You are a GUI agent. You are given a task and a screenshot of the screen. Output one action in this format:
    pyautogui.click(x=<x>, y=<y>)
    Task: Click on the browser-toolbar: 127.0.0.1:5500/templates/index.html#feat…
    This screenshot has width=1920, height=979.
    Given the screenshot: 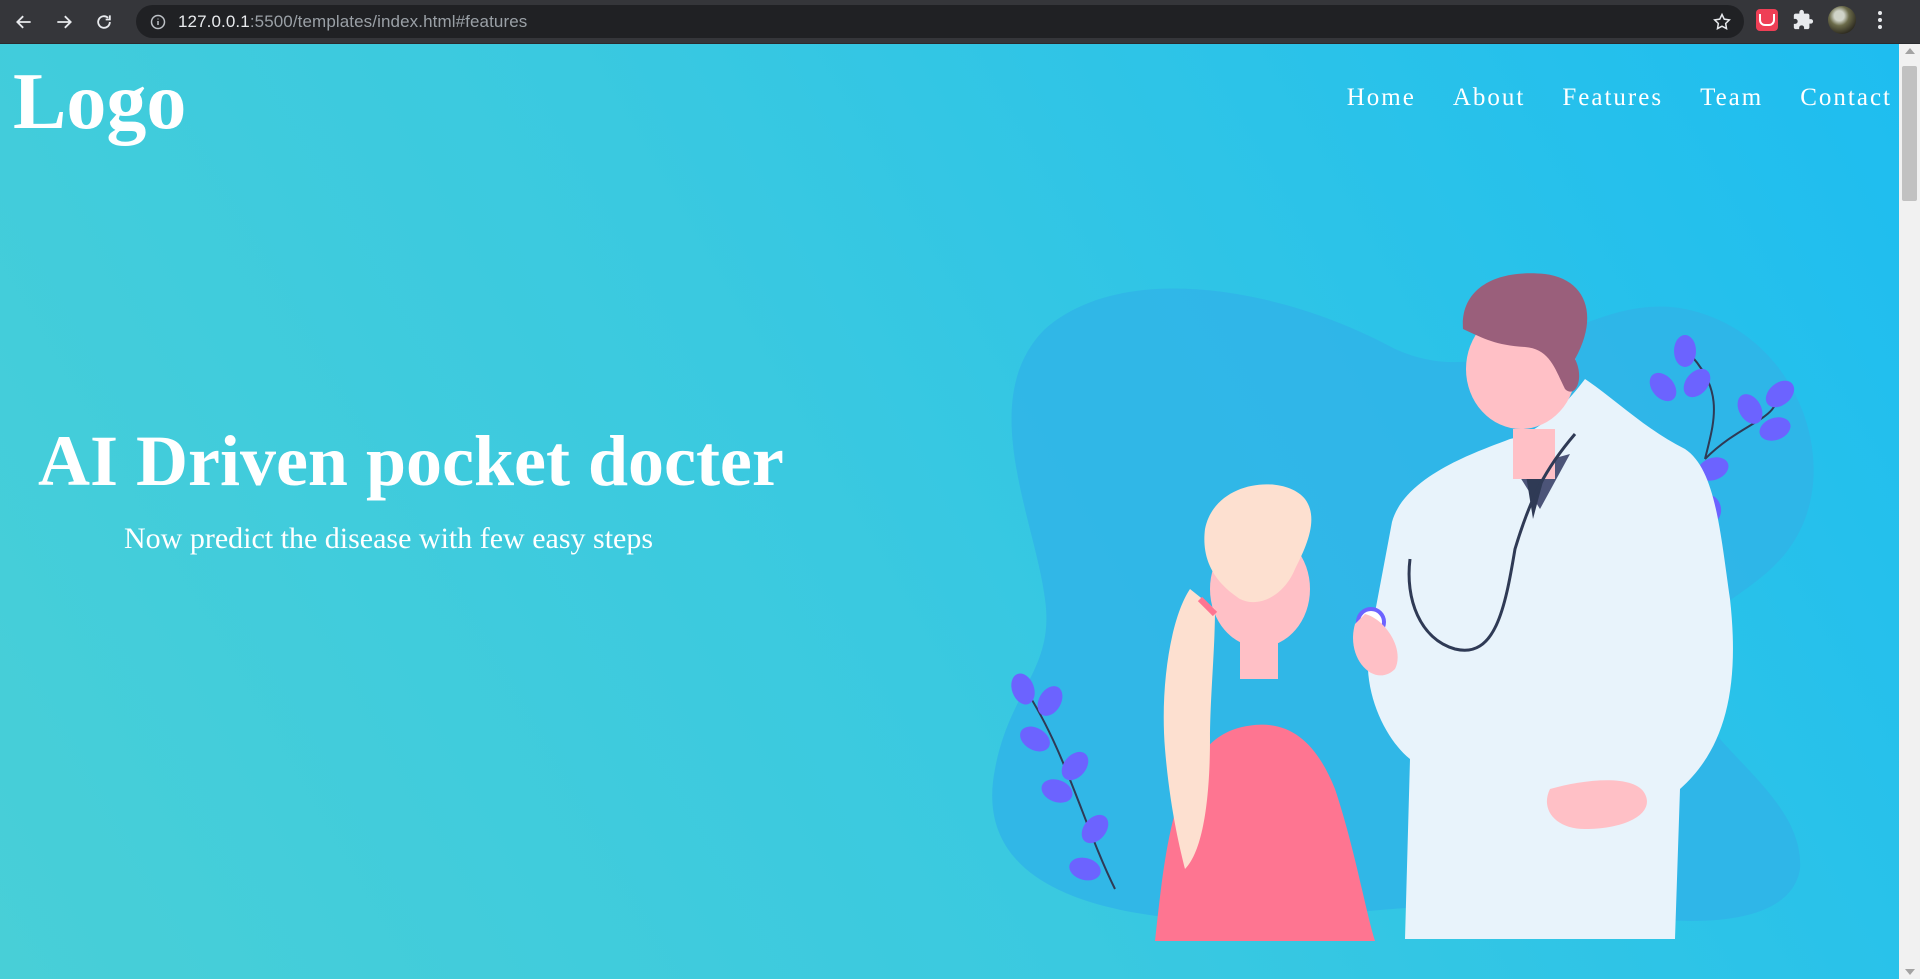 What is the action you would take?
    pyautogui.click(x=960, y=22)
    